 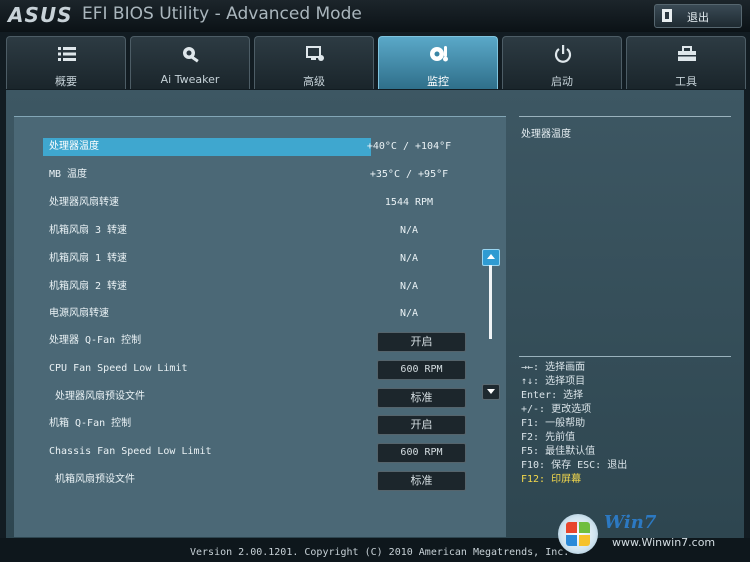 I want to click on app-title: EFI BIOS Utility - Advanced Mode, so click(x=222, y=14).